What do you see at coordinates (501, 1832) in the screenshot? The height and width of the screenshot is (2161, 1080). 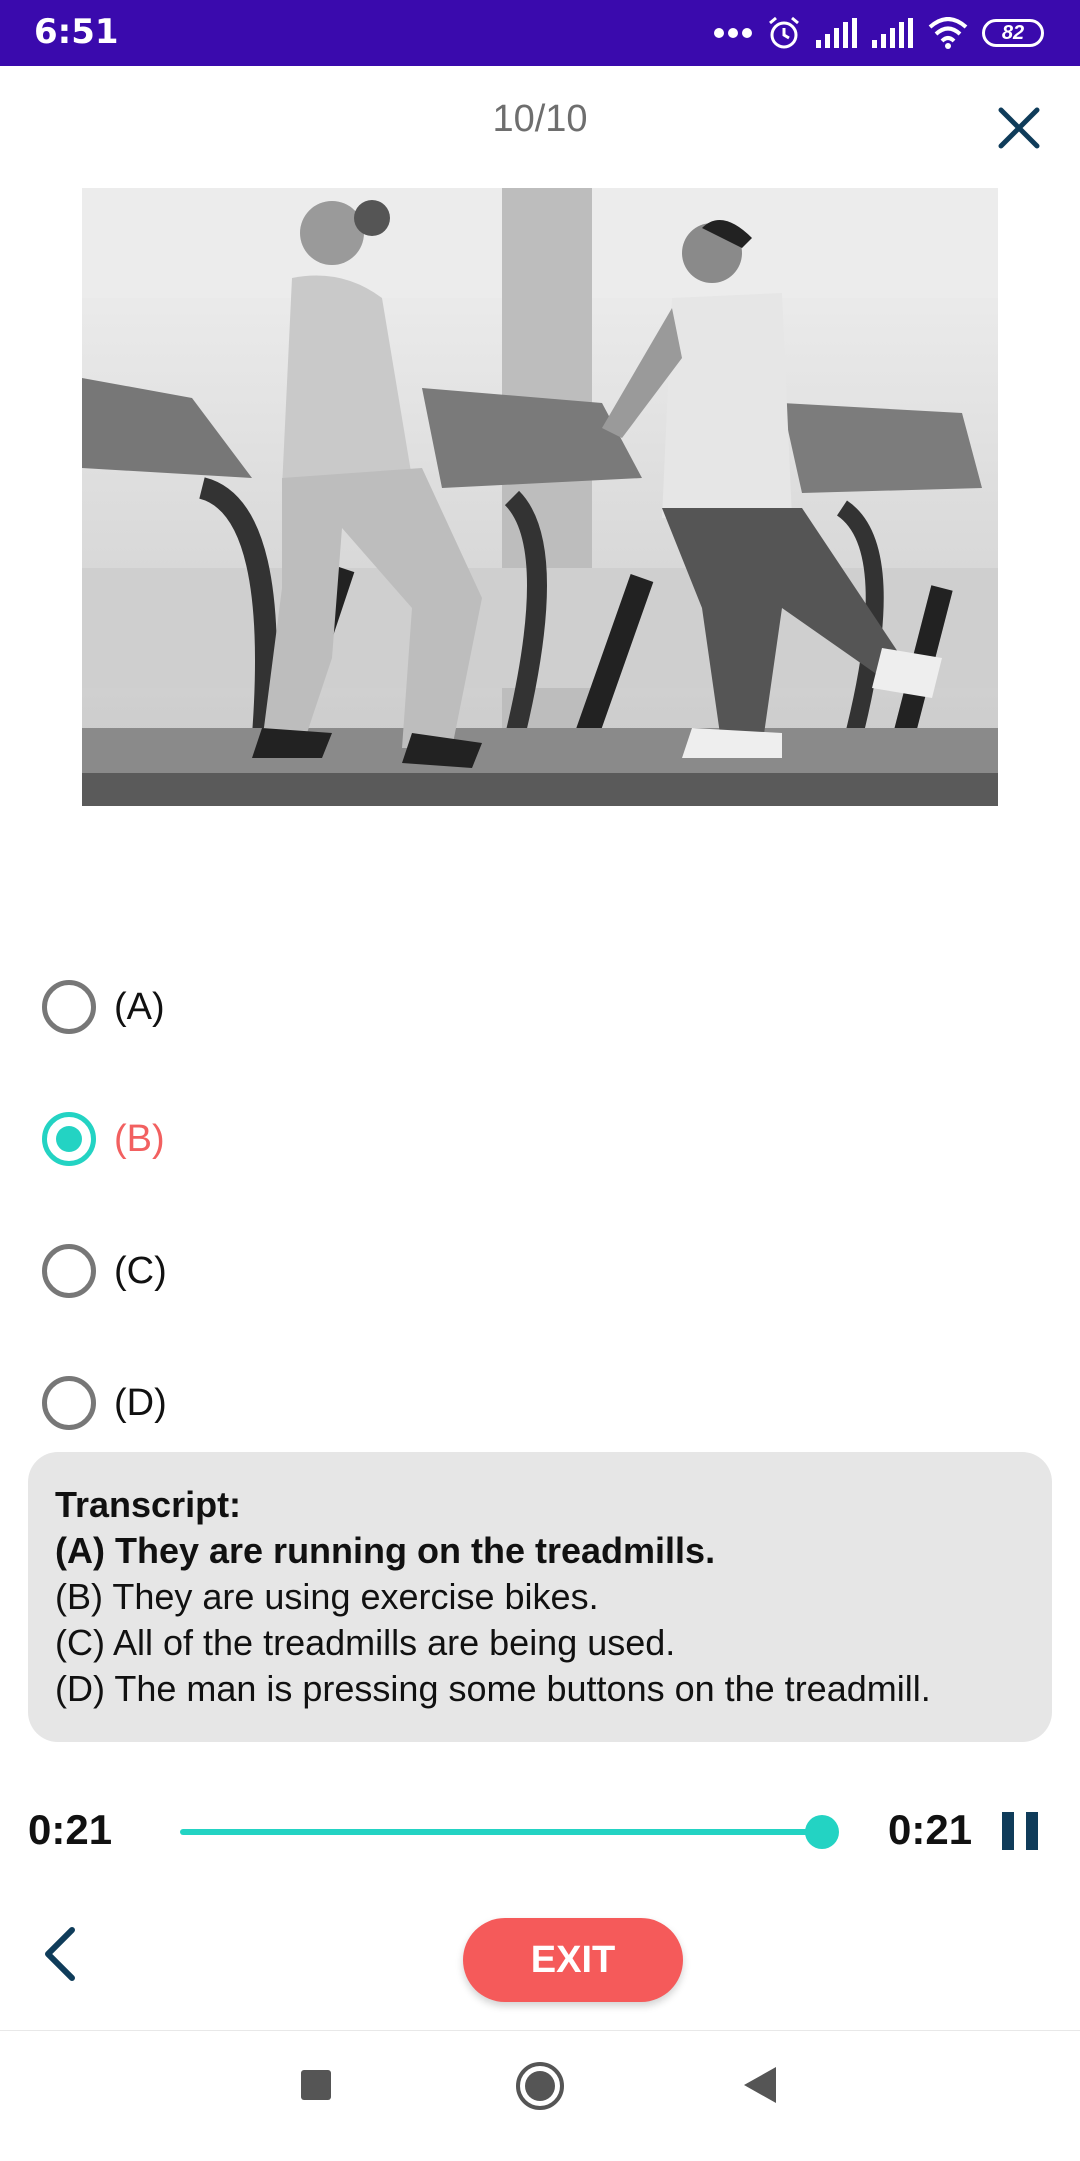 I see `seek-bar` at bounding box center [501, 1832].